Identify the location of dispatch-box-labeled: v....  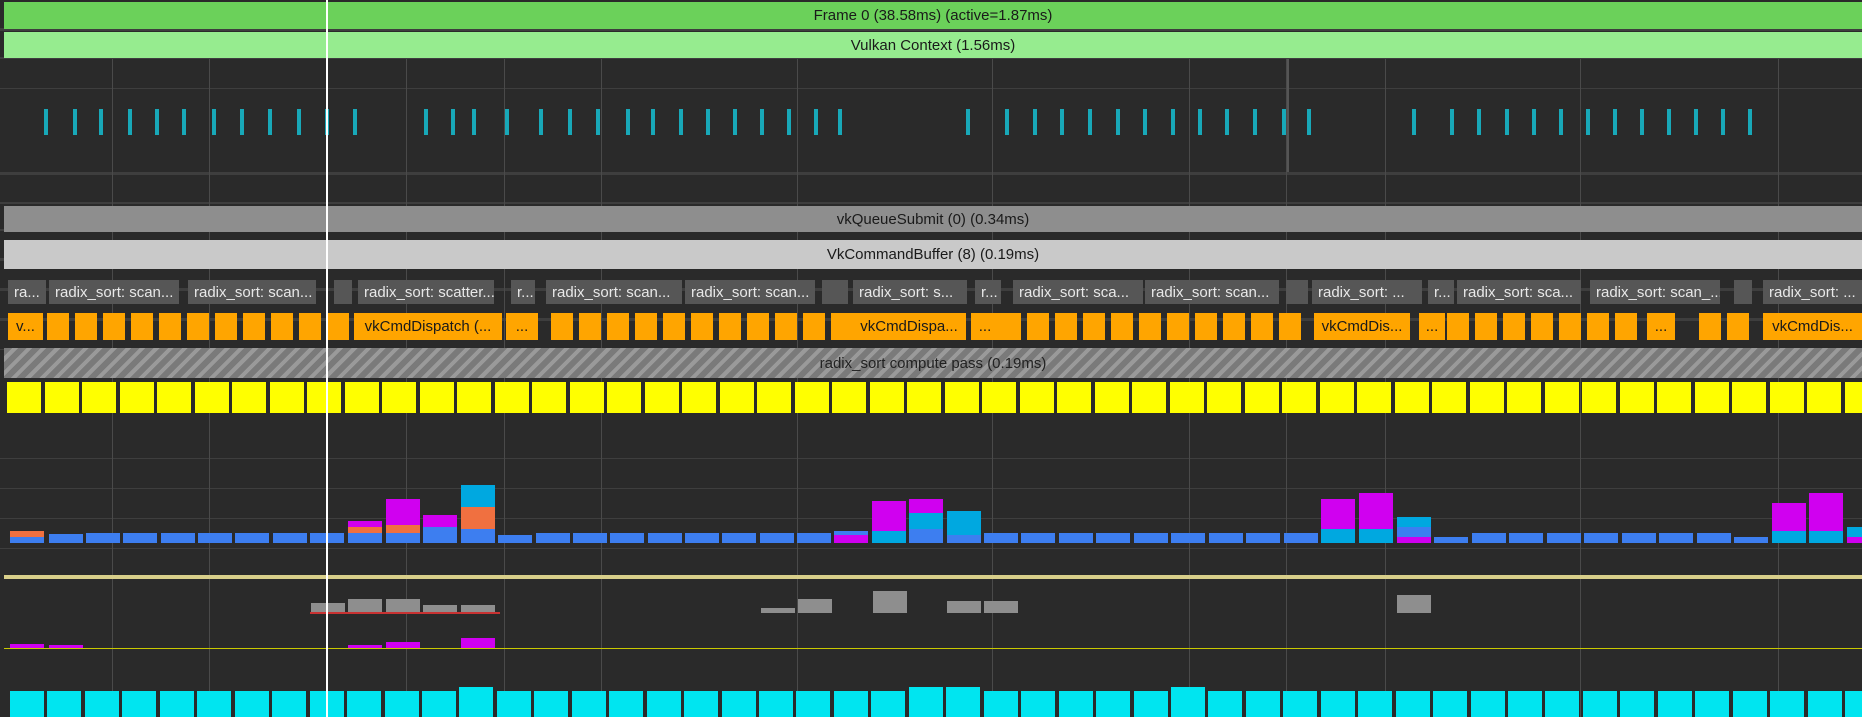
(25, 326).